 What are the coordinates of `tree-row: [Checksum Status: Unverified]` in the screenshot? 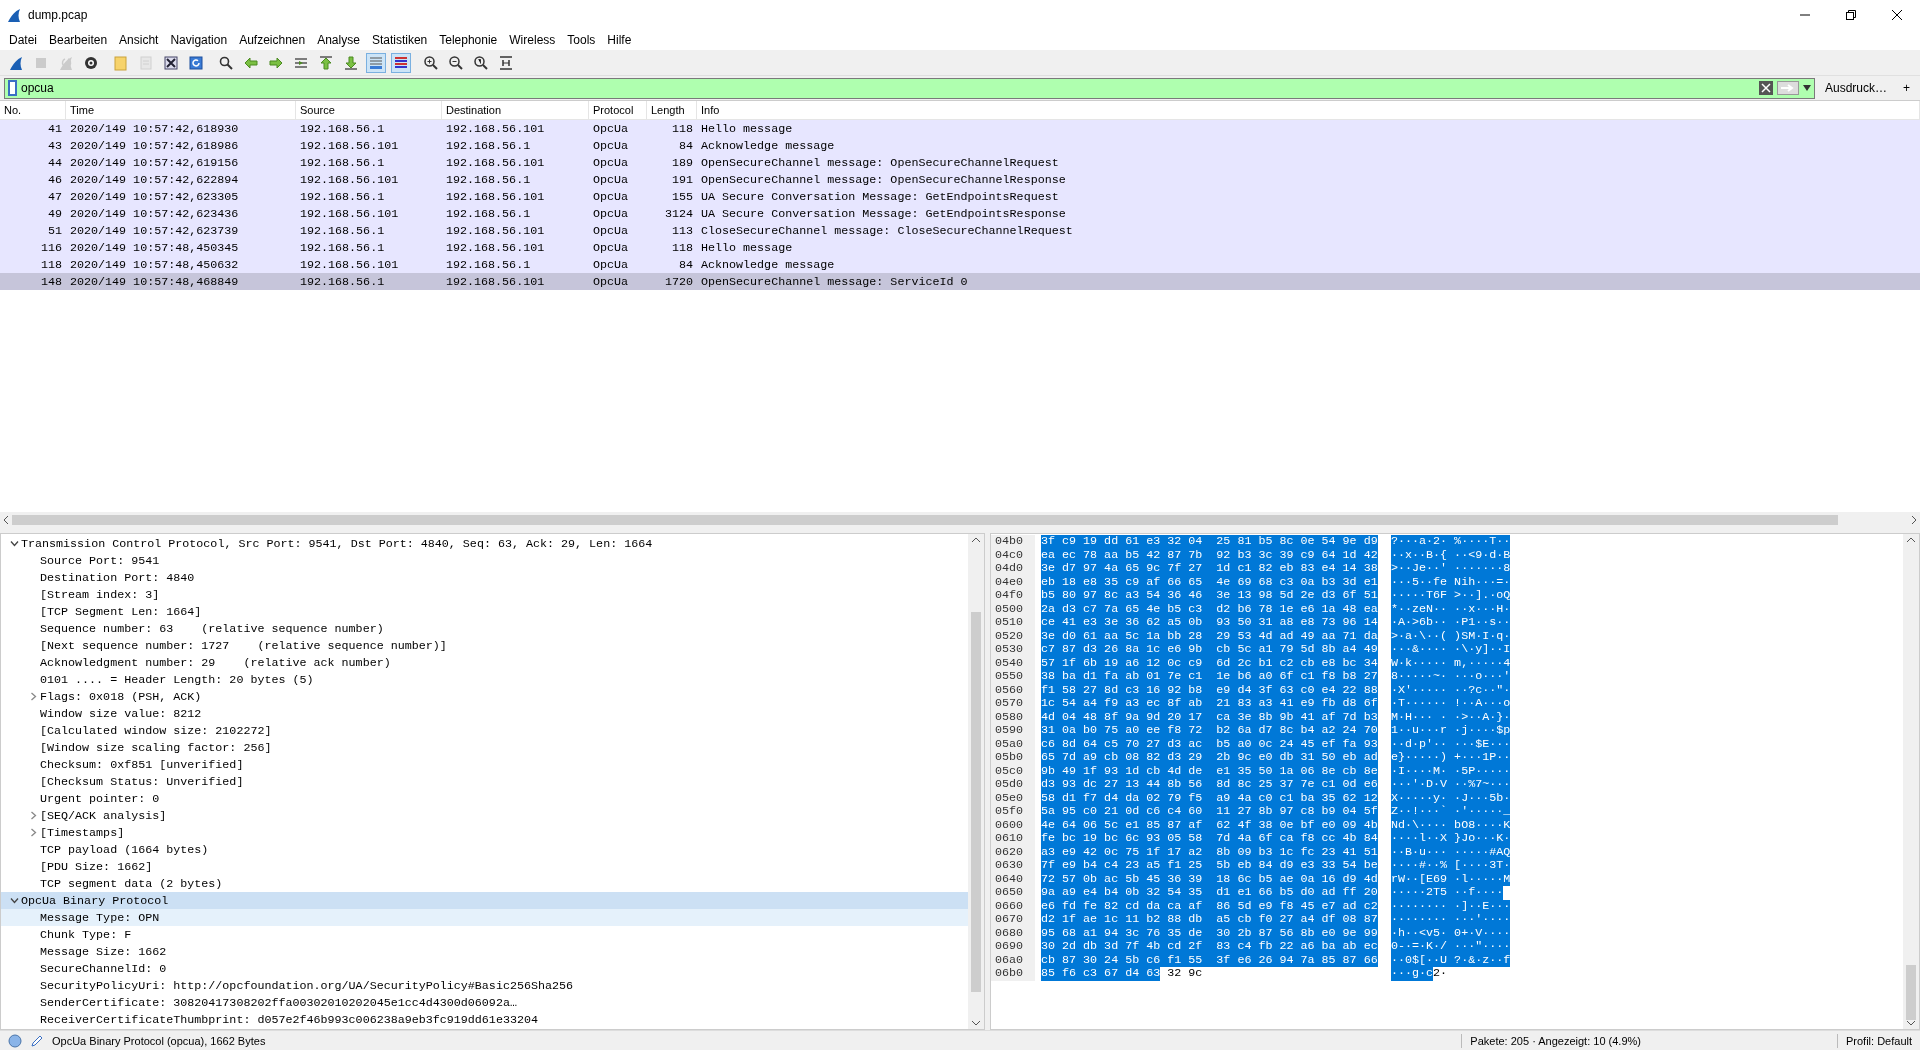 It's located at (484, 781).